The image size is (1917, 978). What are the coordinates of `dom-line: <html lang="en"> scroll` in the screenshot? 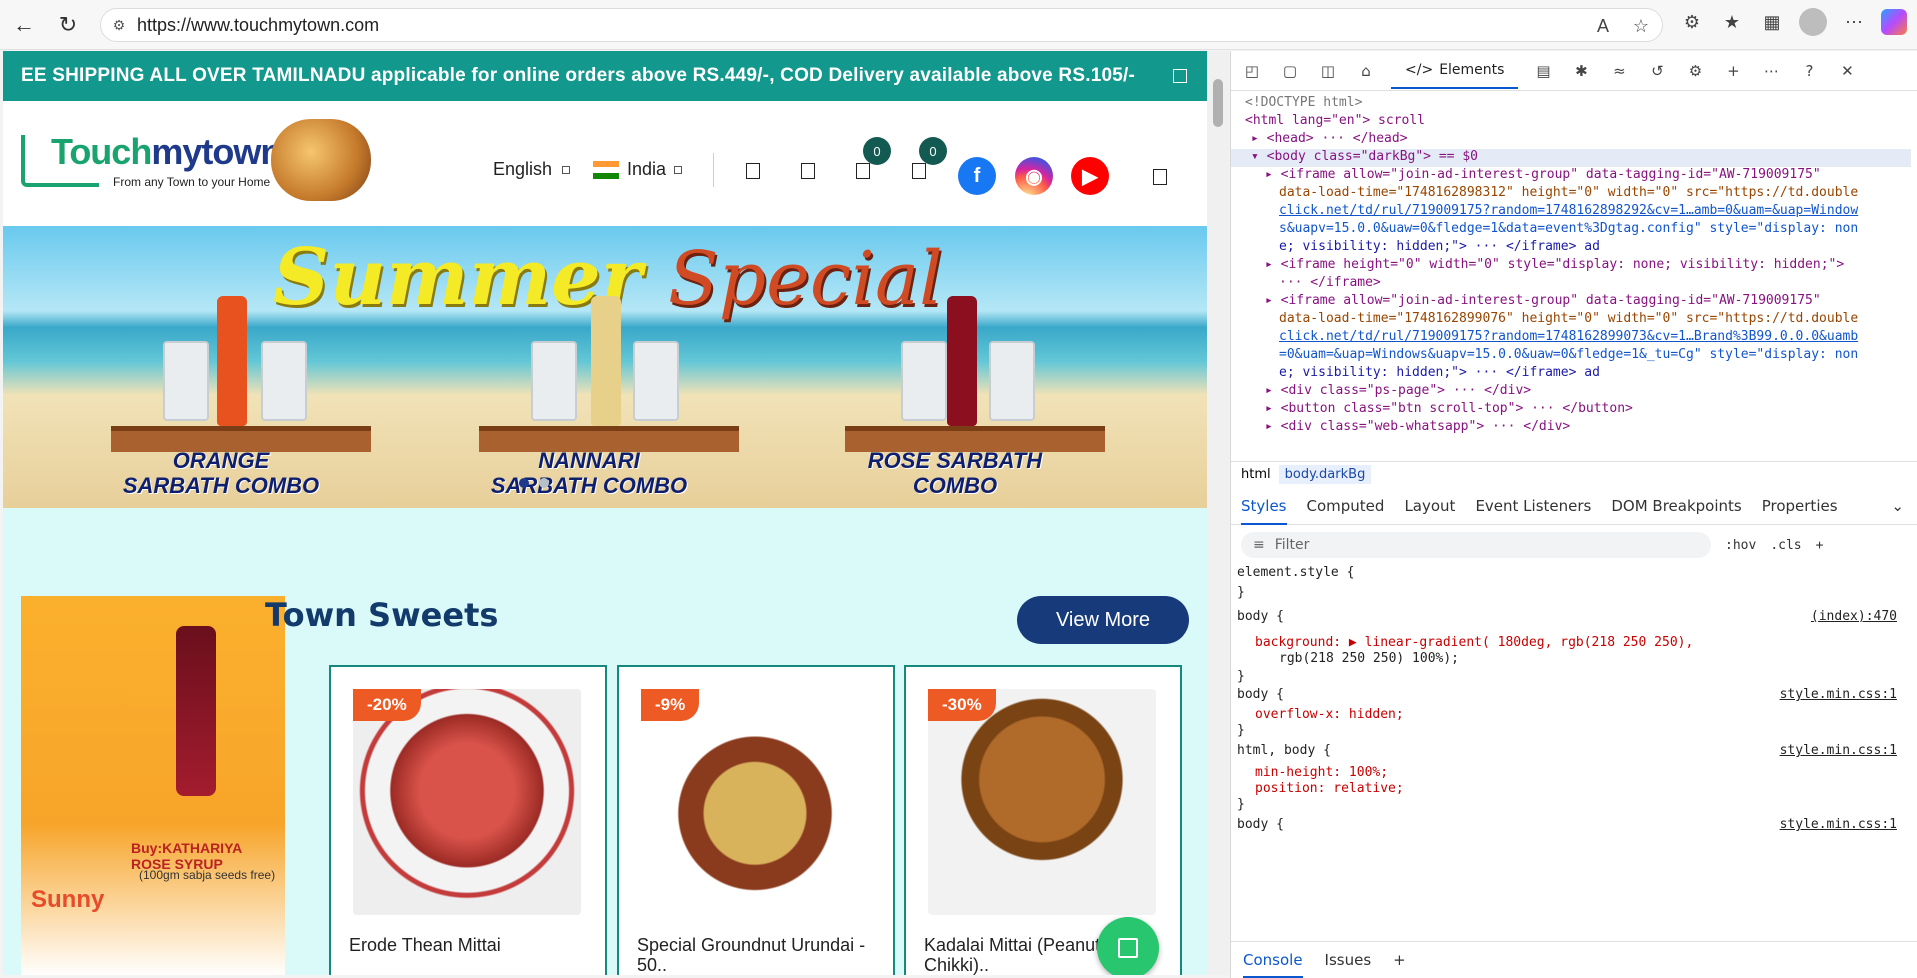 It's located at (1581, 122).